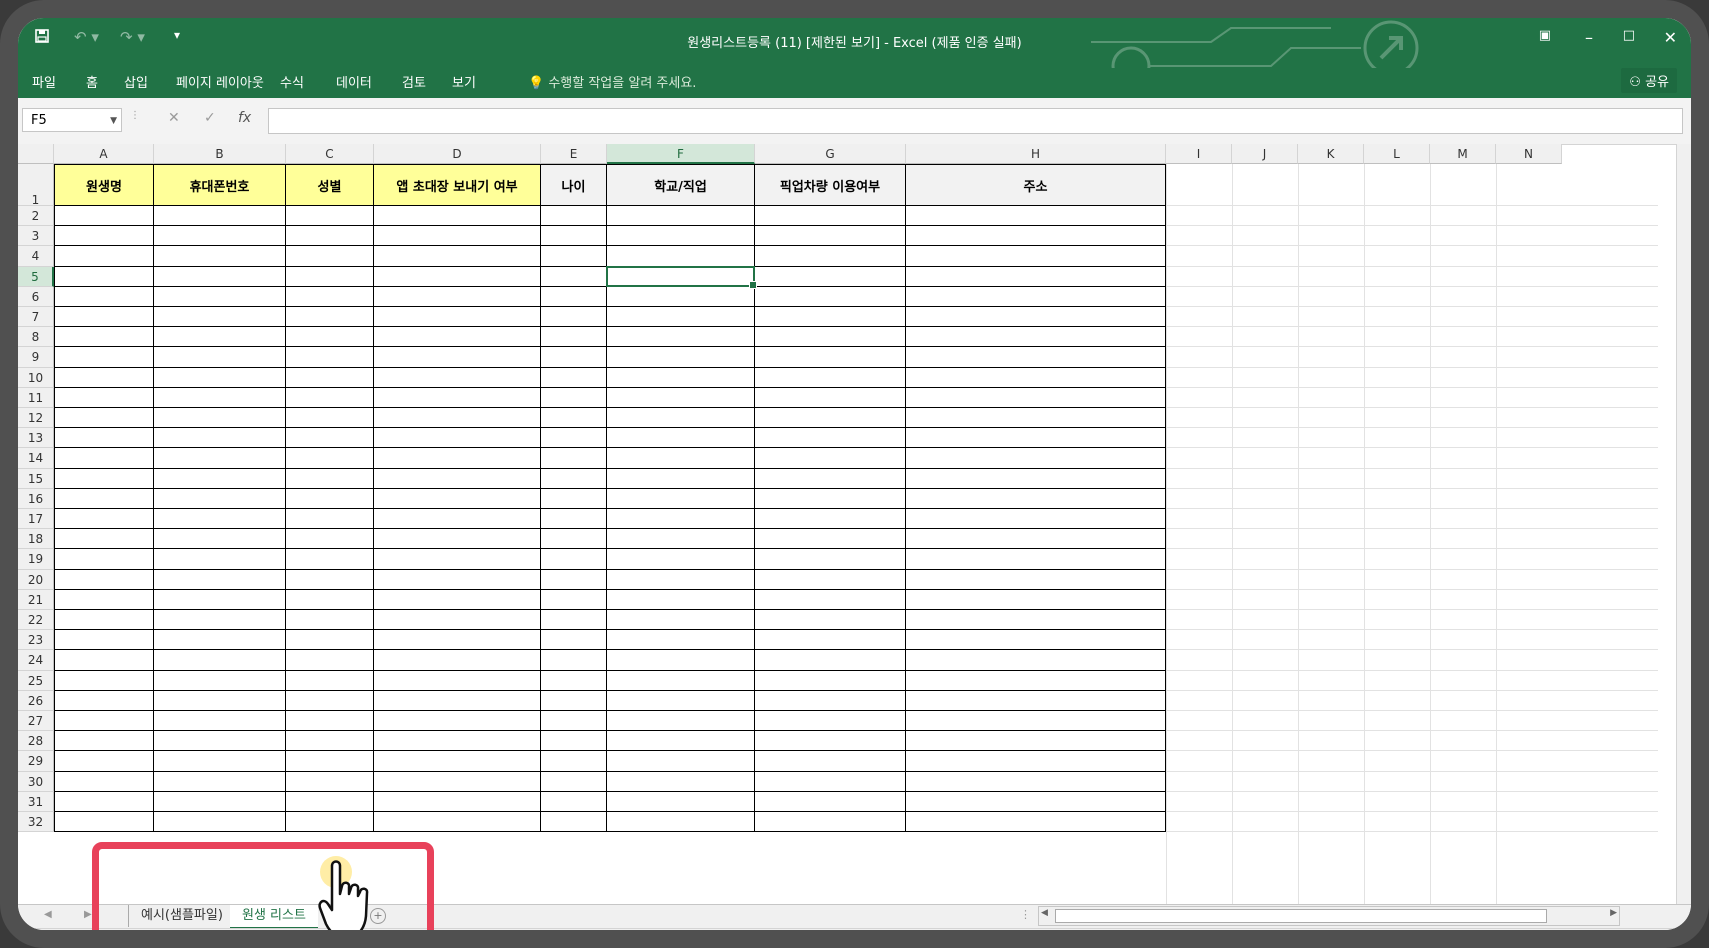  What do you see at coordinates (574, 216) in the screenshot?
I see `cell-E2` at bounding box center [574, 216].